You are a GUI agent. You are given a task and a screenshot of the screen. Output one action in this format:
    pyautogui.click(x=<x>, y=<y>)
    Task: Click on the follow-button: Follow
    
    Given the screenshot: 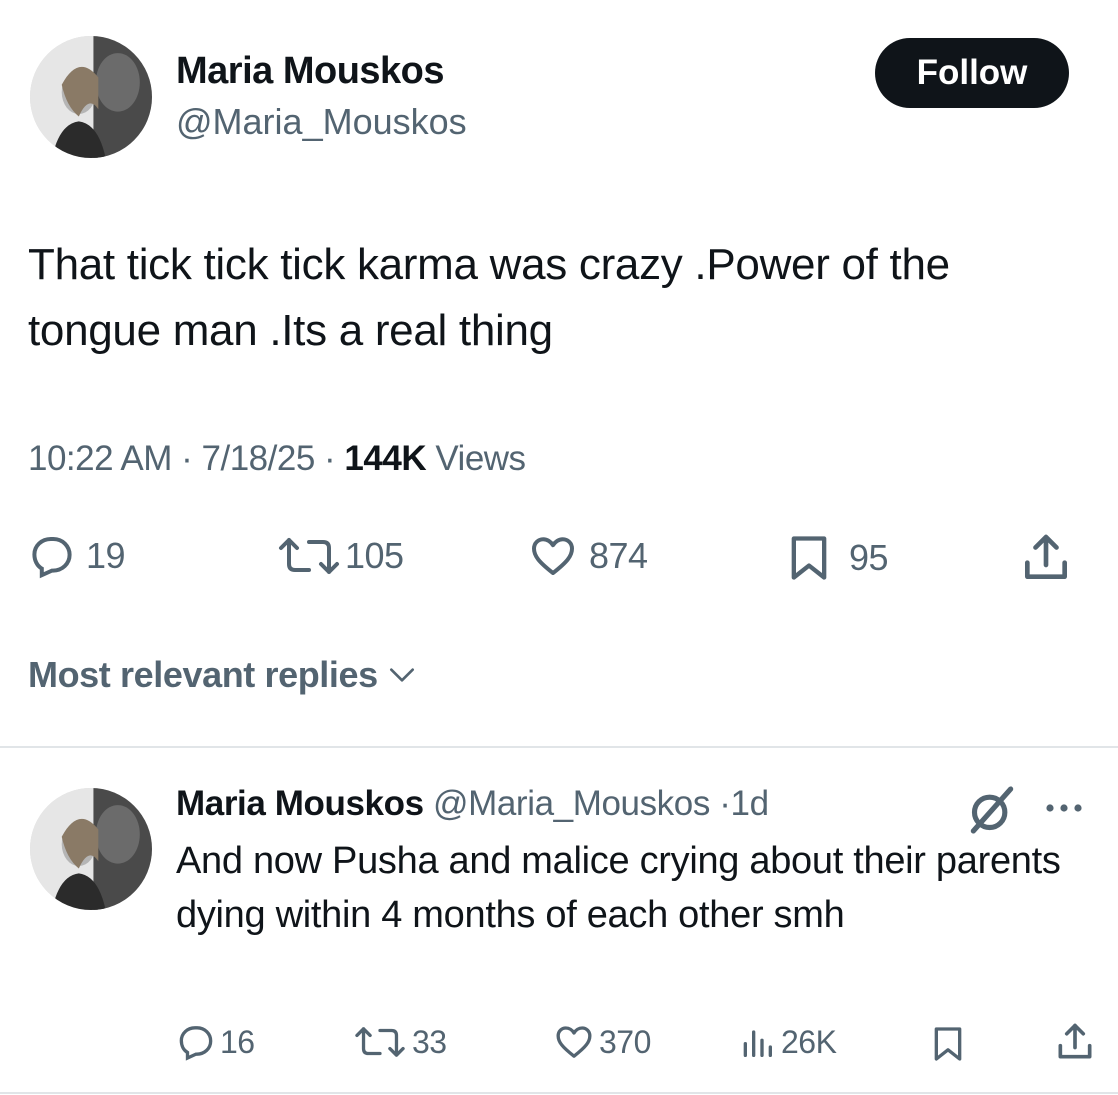 What is the action you would take?
    pyautogui.click(x=972, y=73)
    